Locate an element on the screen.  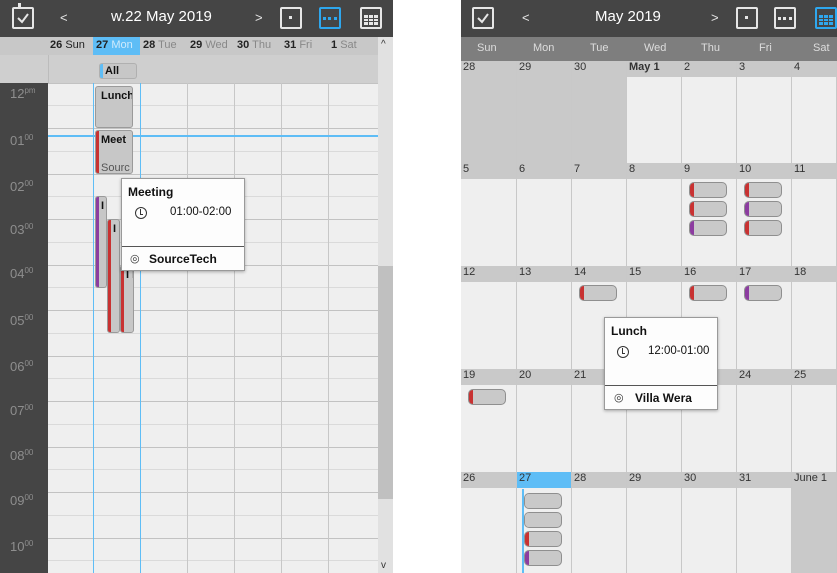
day-cell: 6 is located at coordinates (544, 214).